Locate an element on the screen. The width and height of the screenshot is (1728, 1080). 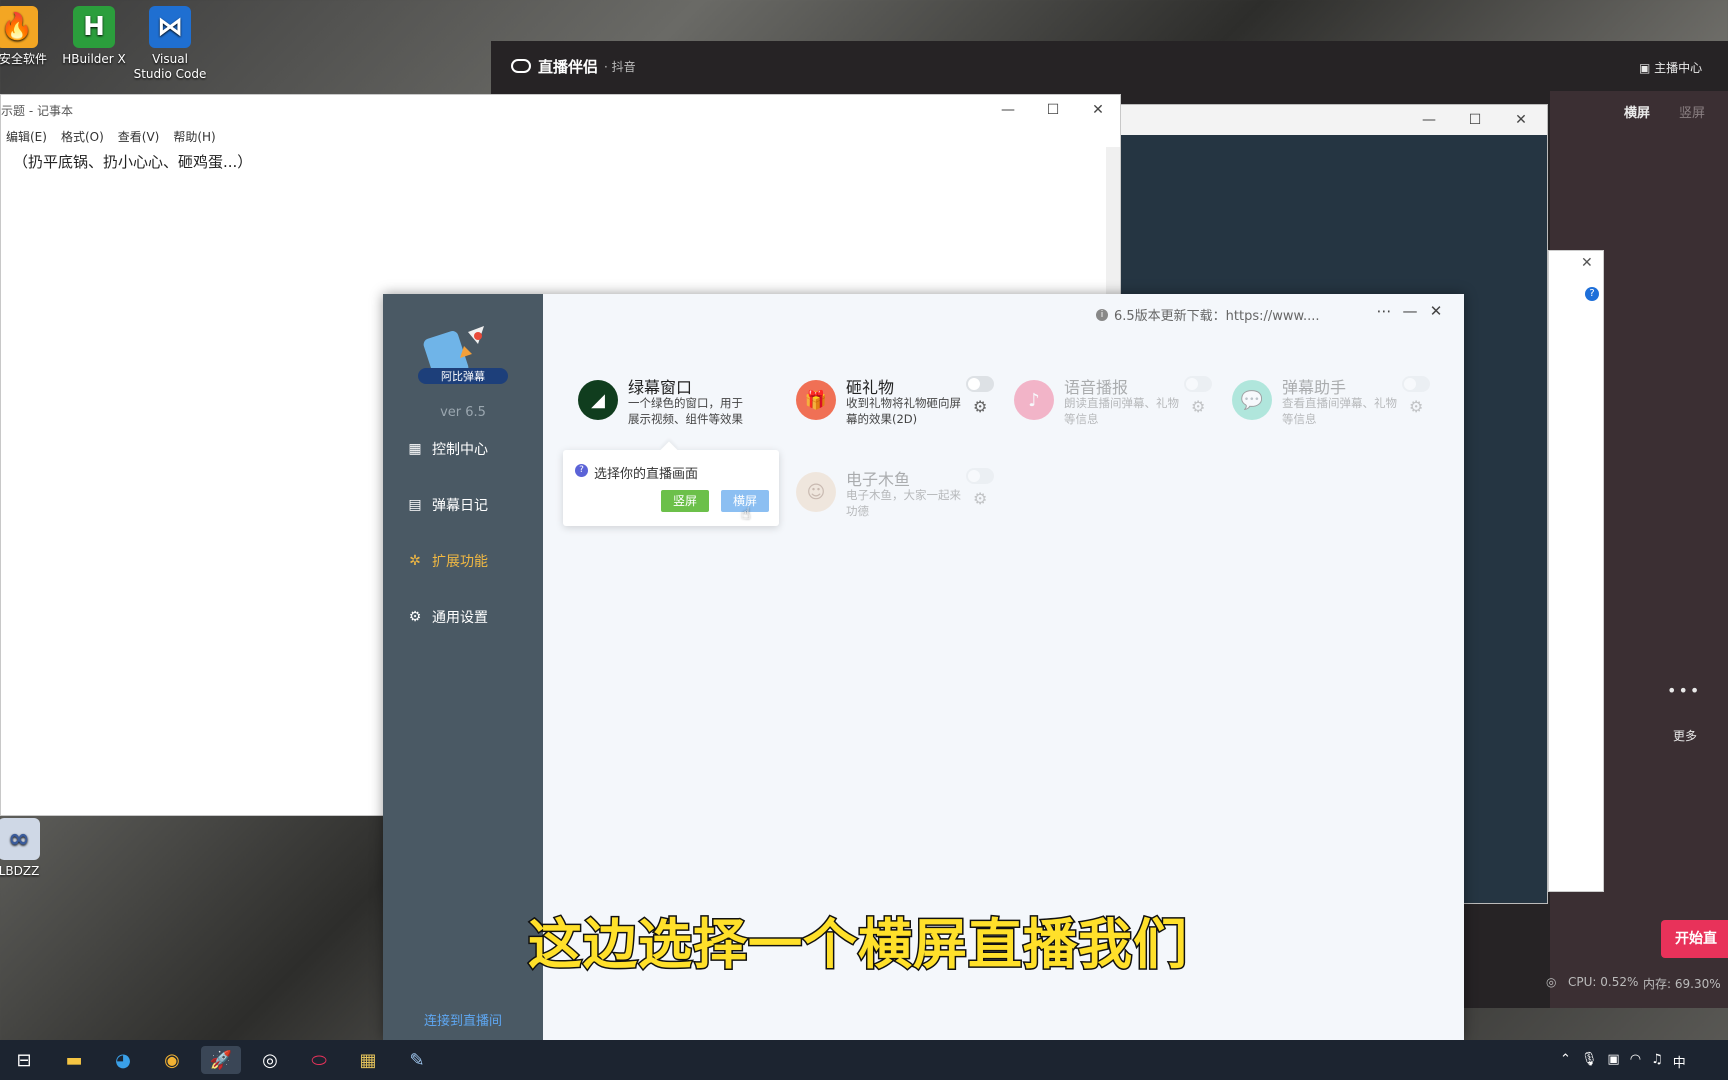
menu-edit: 编辑(E) is located at coordinates (26, 136).